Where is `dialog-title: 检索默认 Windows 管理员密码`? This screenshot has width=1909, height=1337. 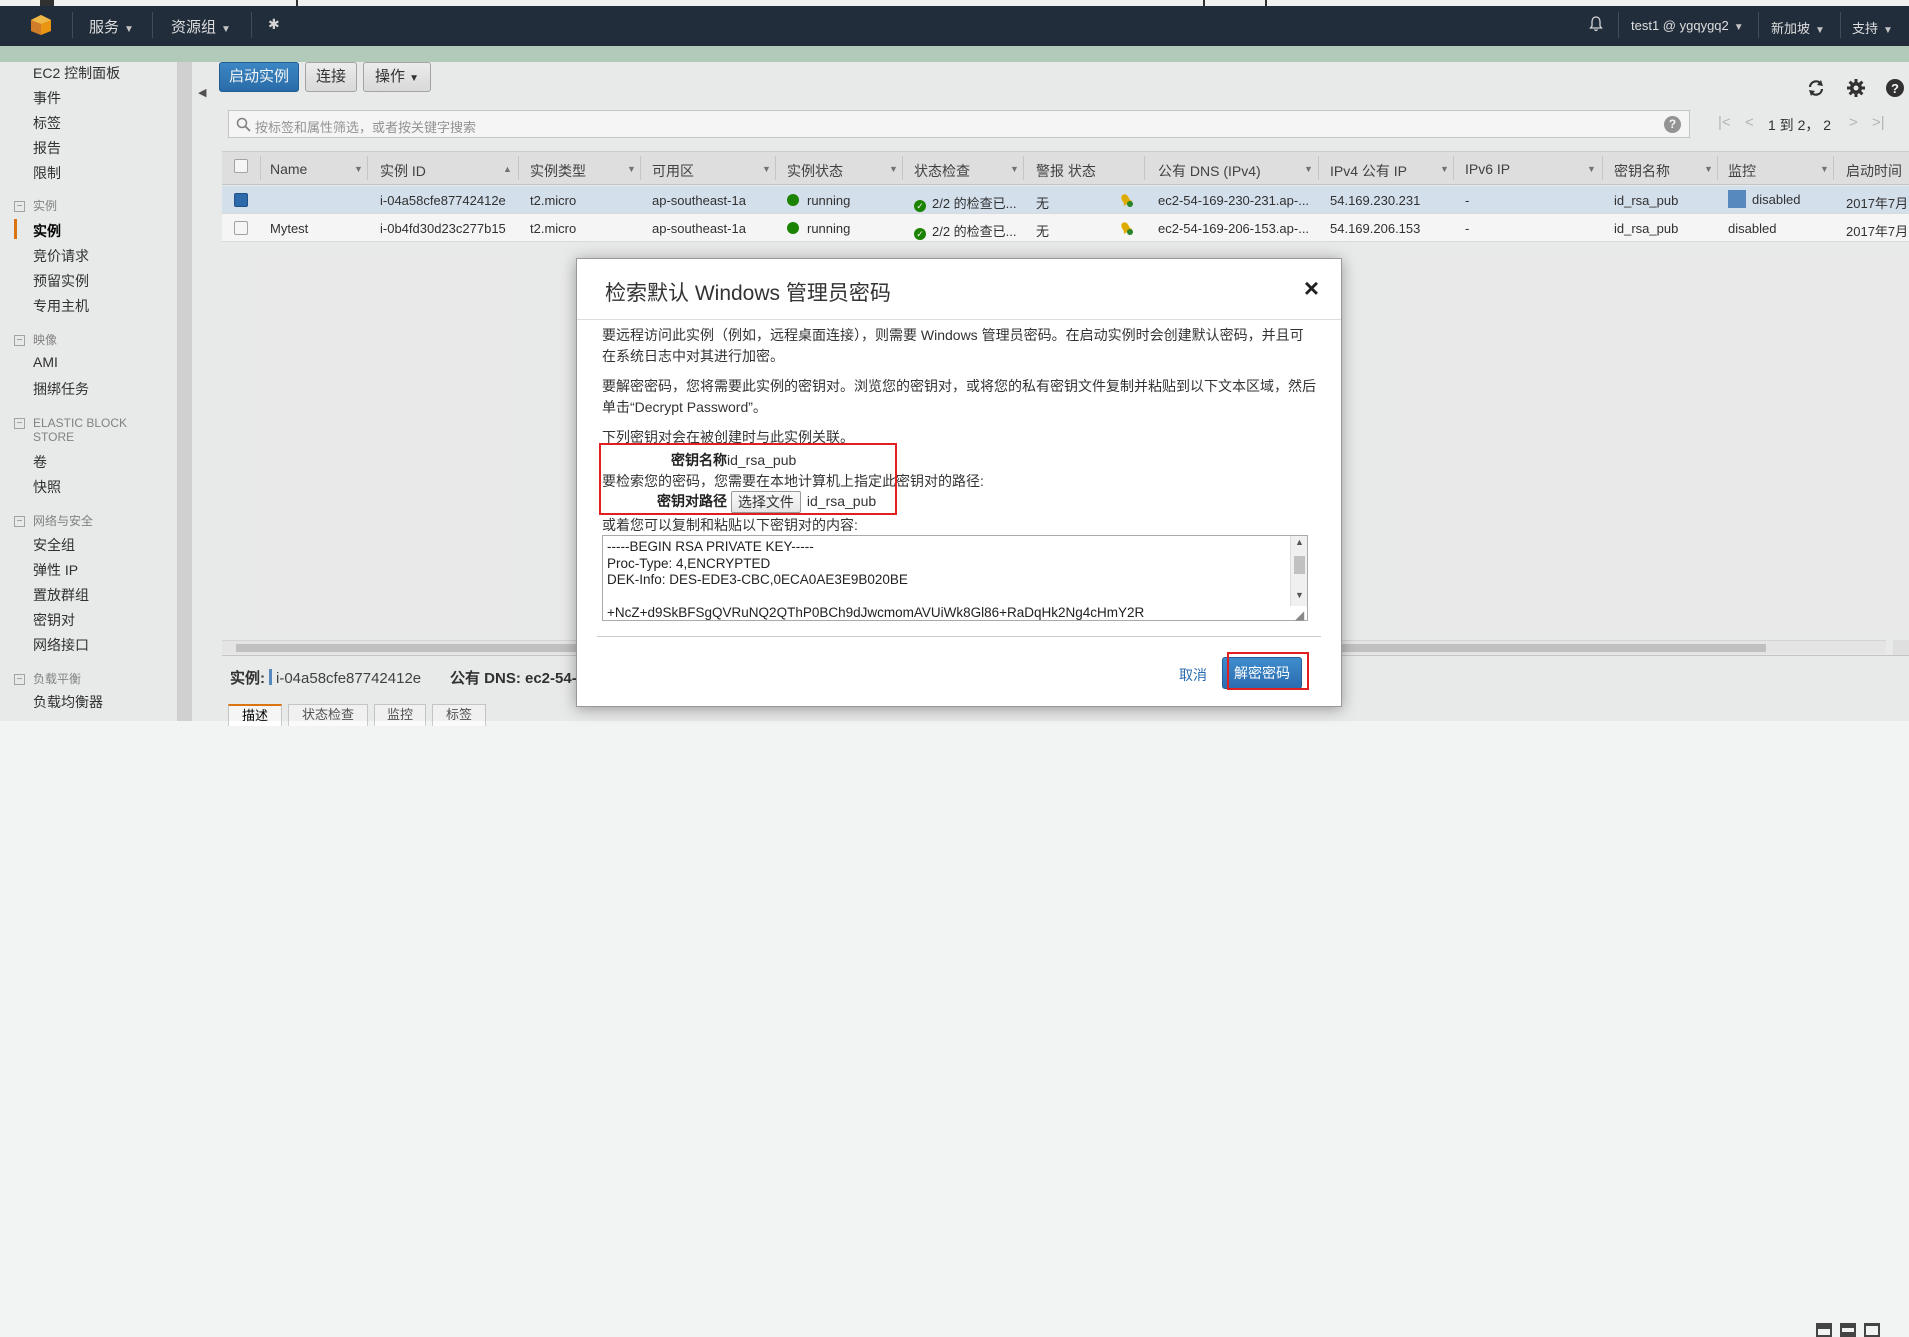
dialog-title: 检索默认 Windows 管理员密码 is located at coordinates (748, 293).